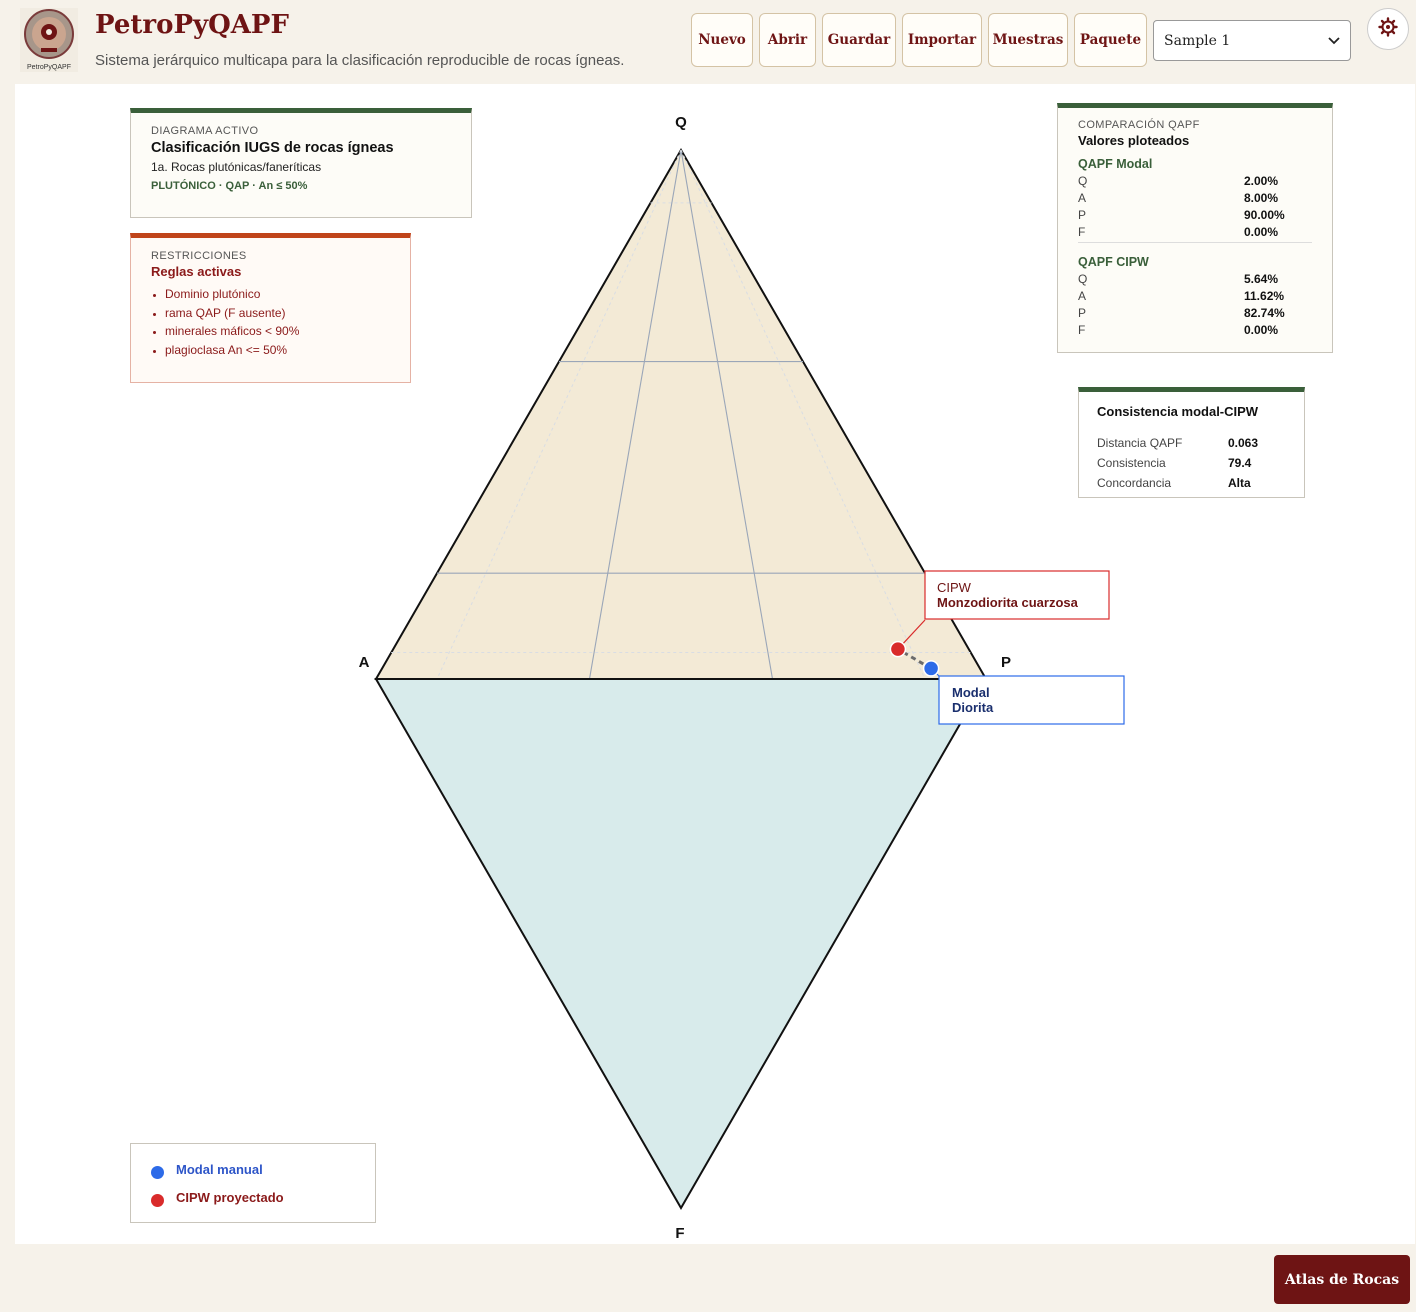 The image size is (1416, 1312). I want to click on restrictions-kicker: RESTRICCIONES, so click(199, 256).